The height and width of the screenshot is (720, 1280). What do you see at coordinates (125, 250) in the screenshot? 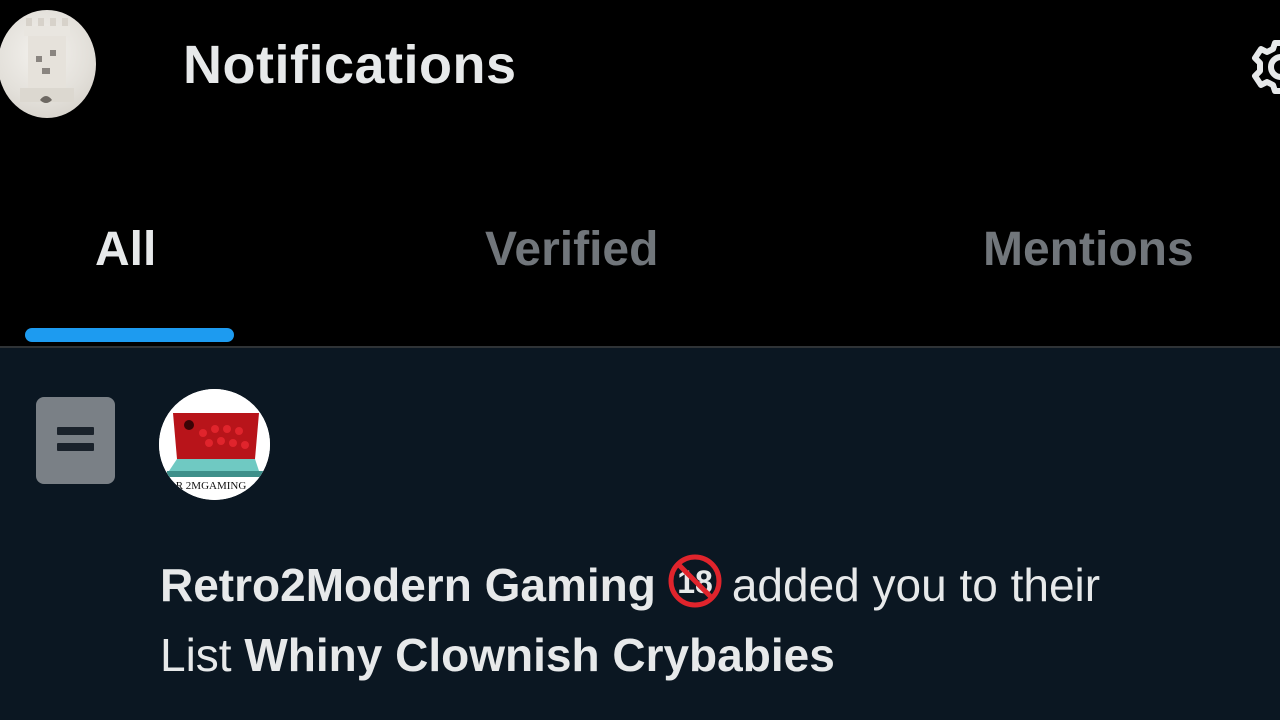
I see `tab-all: All` at bounding box center [125, 250].